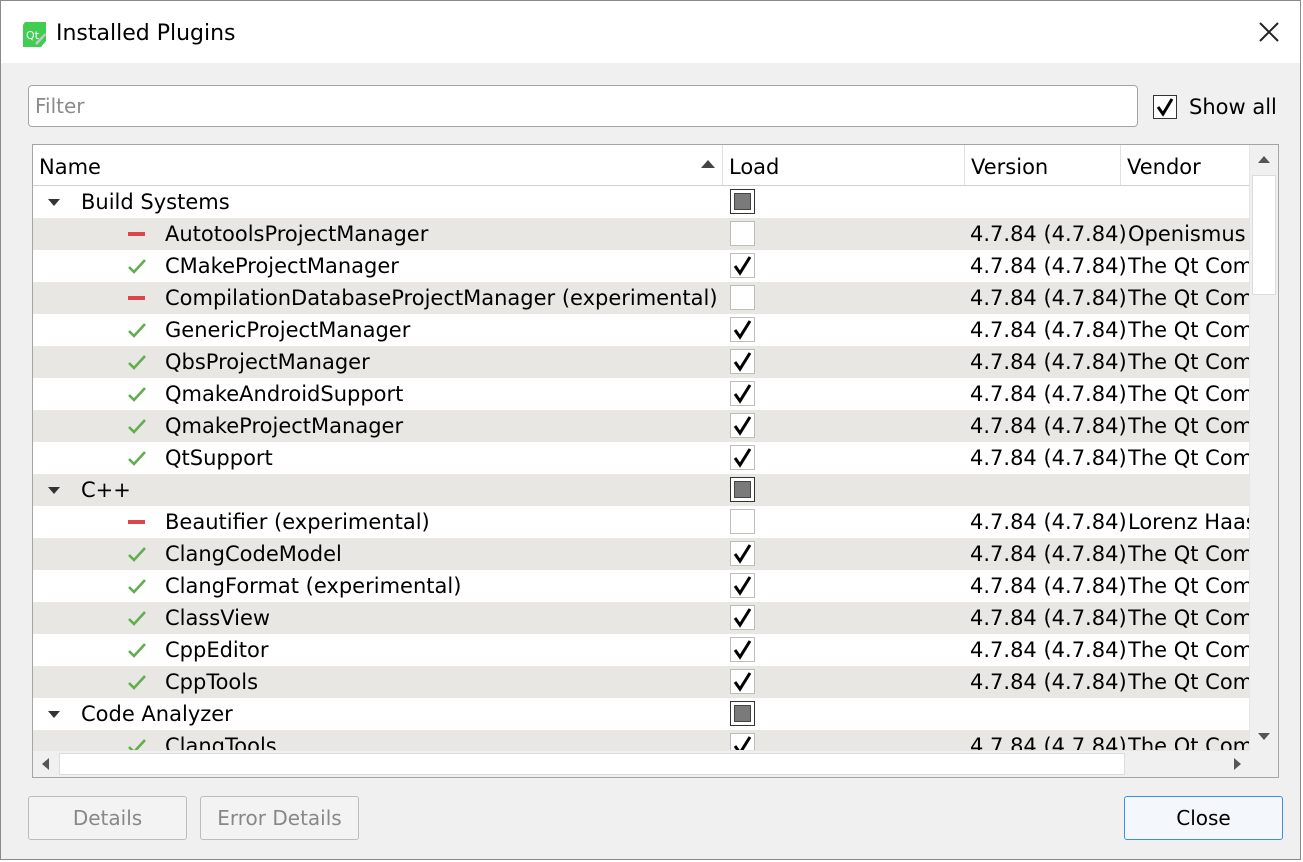 The width and height of the screenshot is (1303, 862). I want to click on sort-ascending-icon, so click(708, 164).